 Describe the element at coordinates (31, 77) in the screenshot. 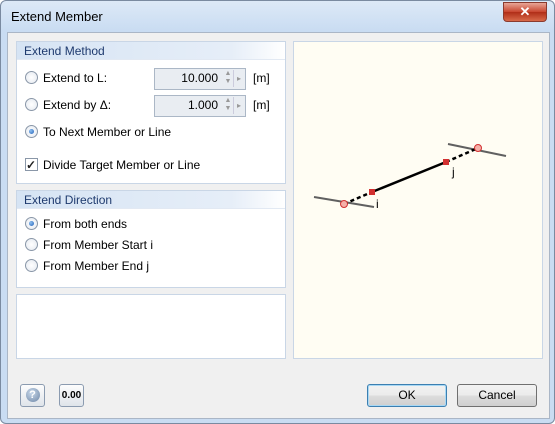

I see `extend-to-l-radio` at that location.